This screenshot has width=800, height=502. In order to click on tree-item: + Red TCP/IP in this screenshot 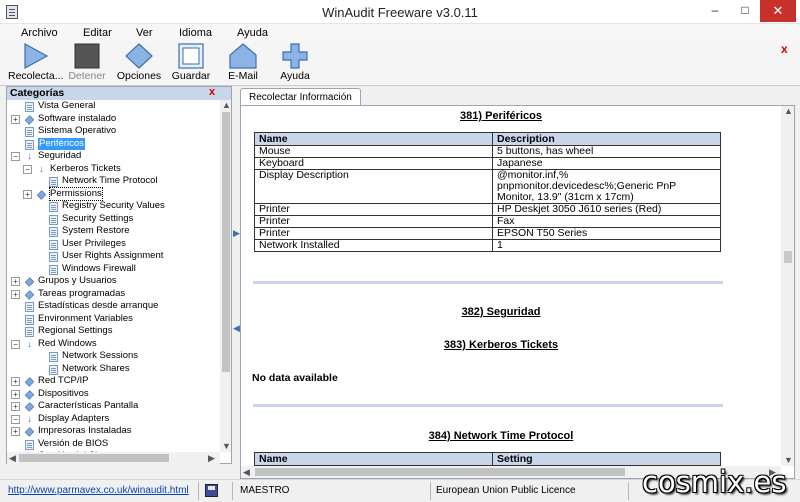, I will do `click(113, 381)`.